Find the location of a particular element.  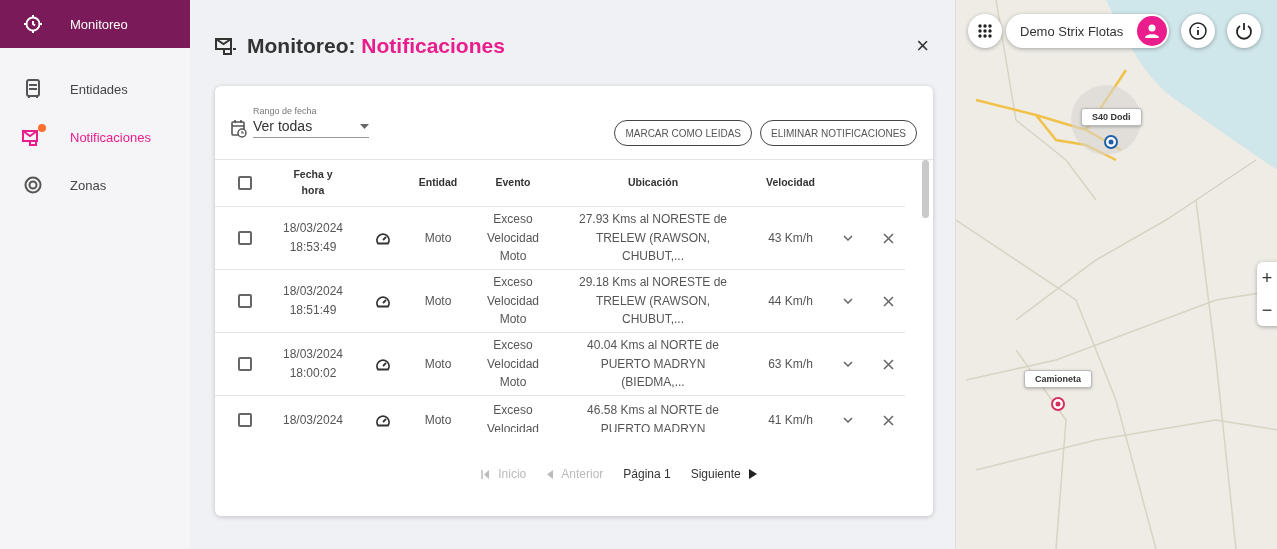

pagination-button: Siguiente is located at coordinates (723, 474).